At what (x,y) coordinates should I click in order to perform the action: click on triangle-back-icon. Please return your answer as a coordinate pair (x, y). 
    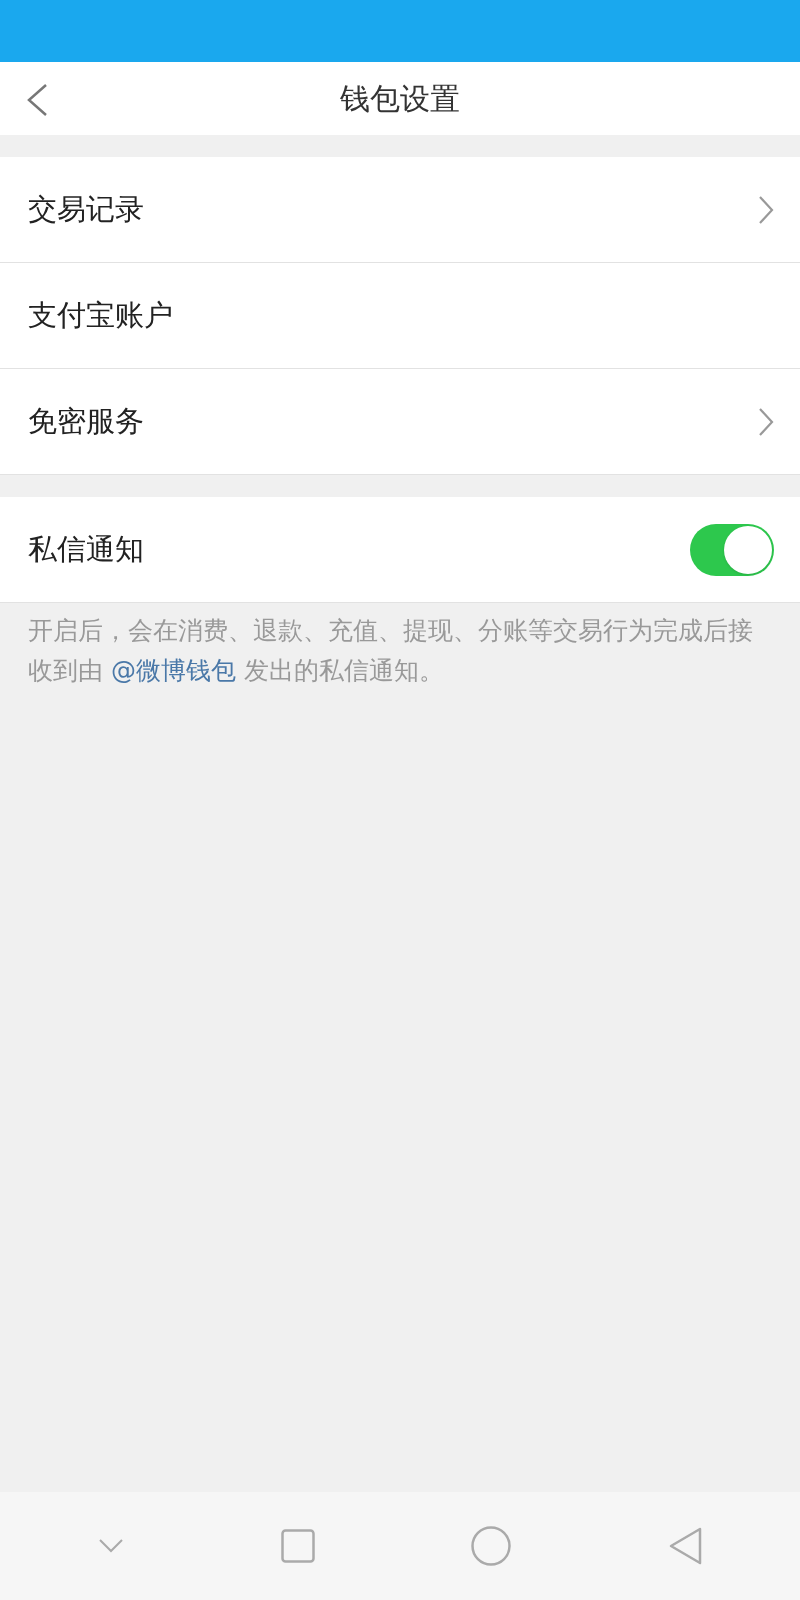
    Looking at the image, I should click on (684, 1546).